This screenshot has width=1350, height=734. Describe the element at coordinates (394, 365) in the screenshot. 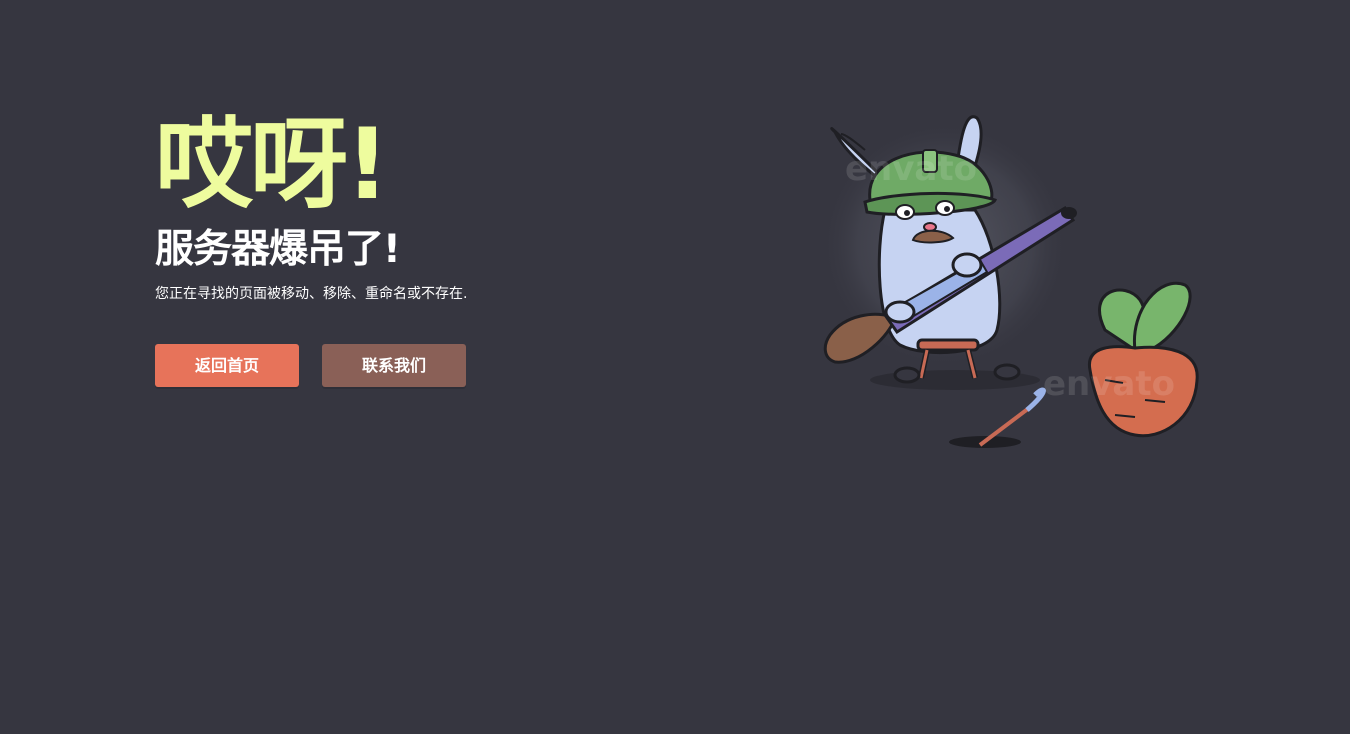

I see `contact-button: 联系我们` at that location.